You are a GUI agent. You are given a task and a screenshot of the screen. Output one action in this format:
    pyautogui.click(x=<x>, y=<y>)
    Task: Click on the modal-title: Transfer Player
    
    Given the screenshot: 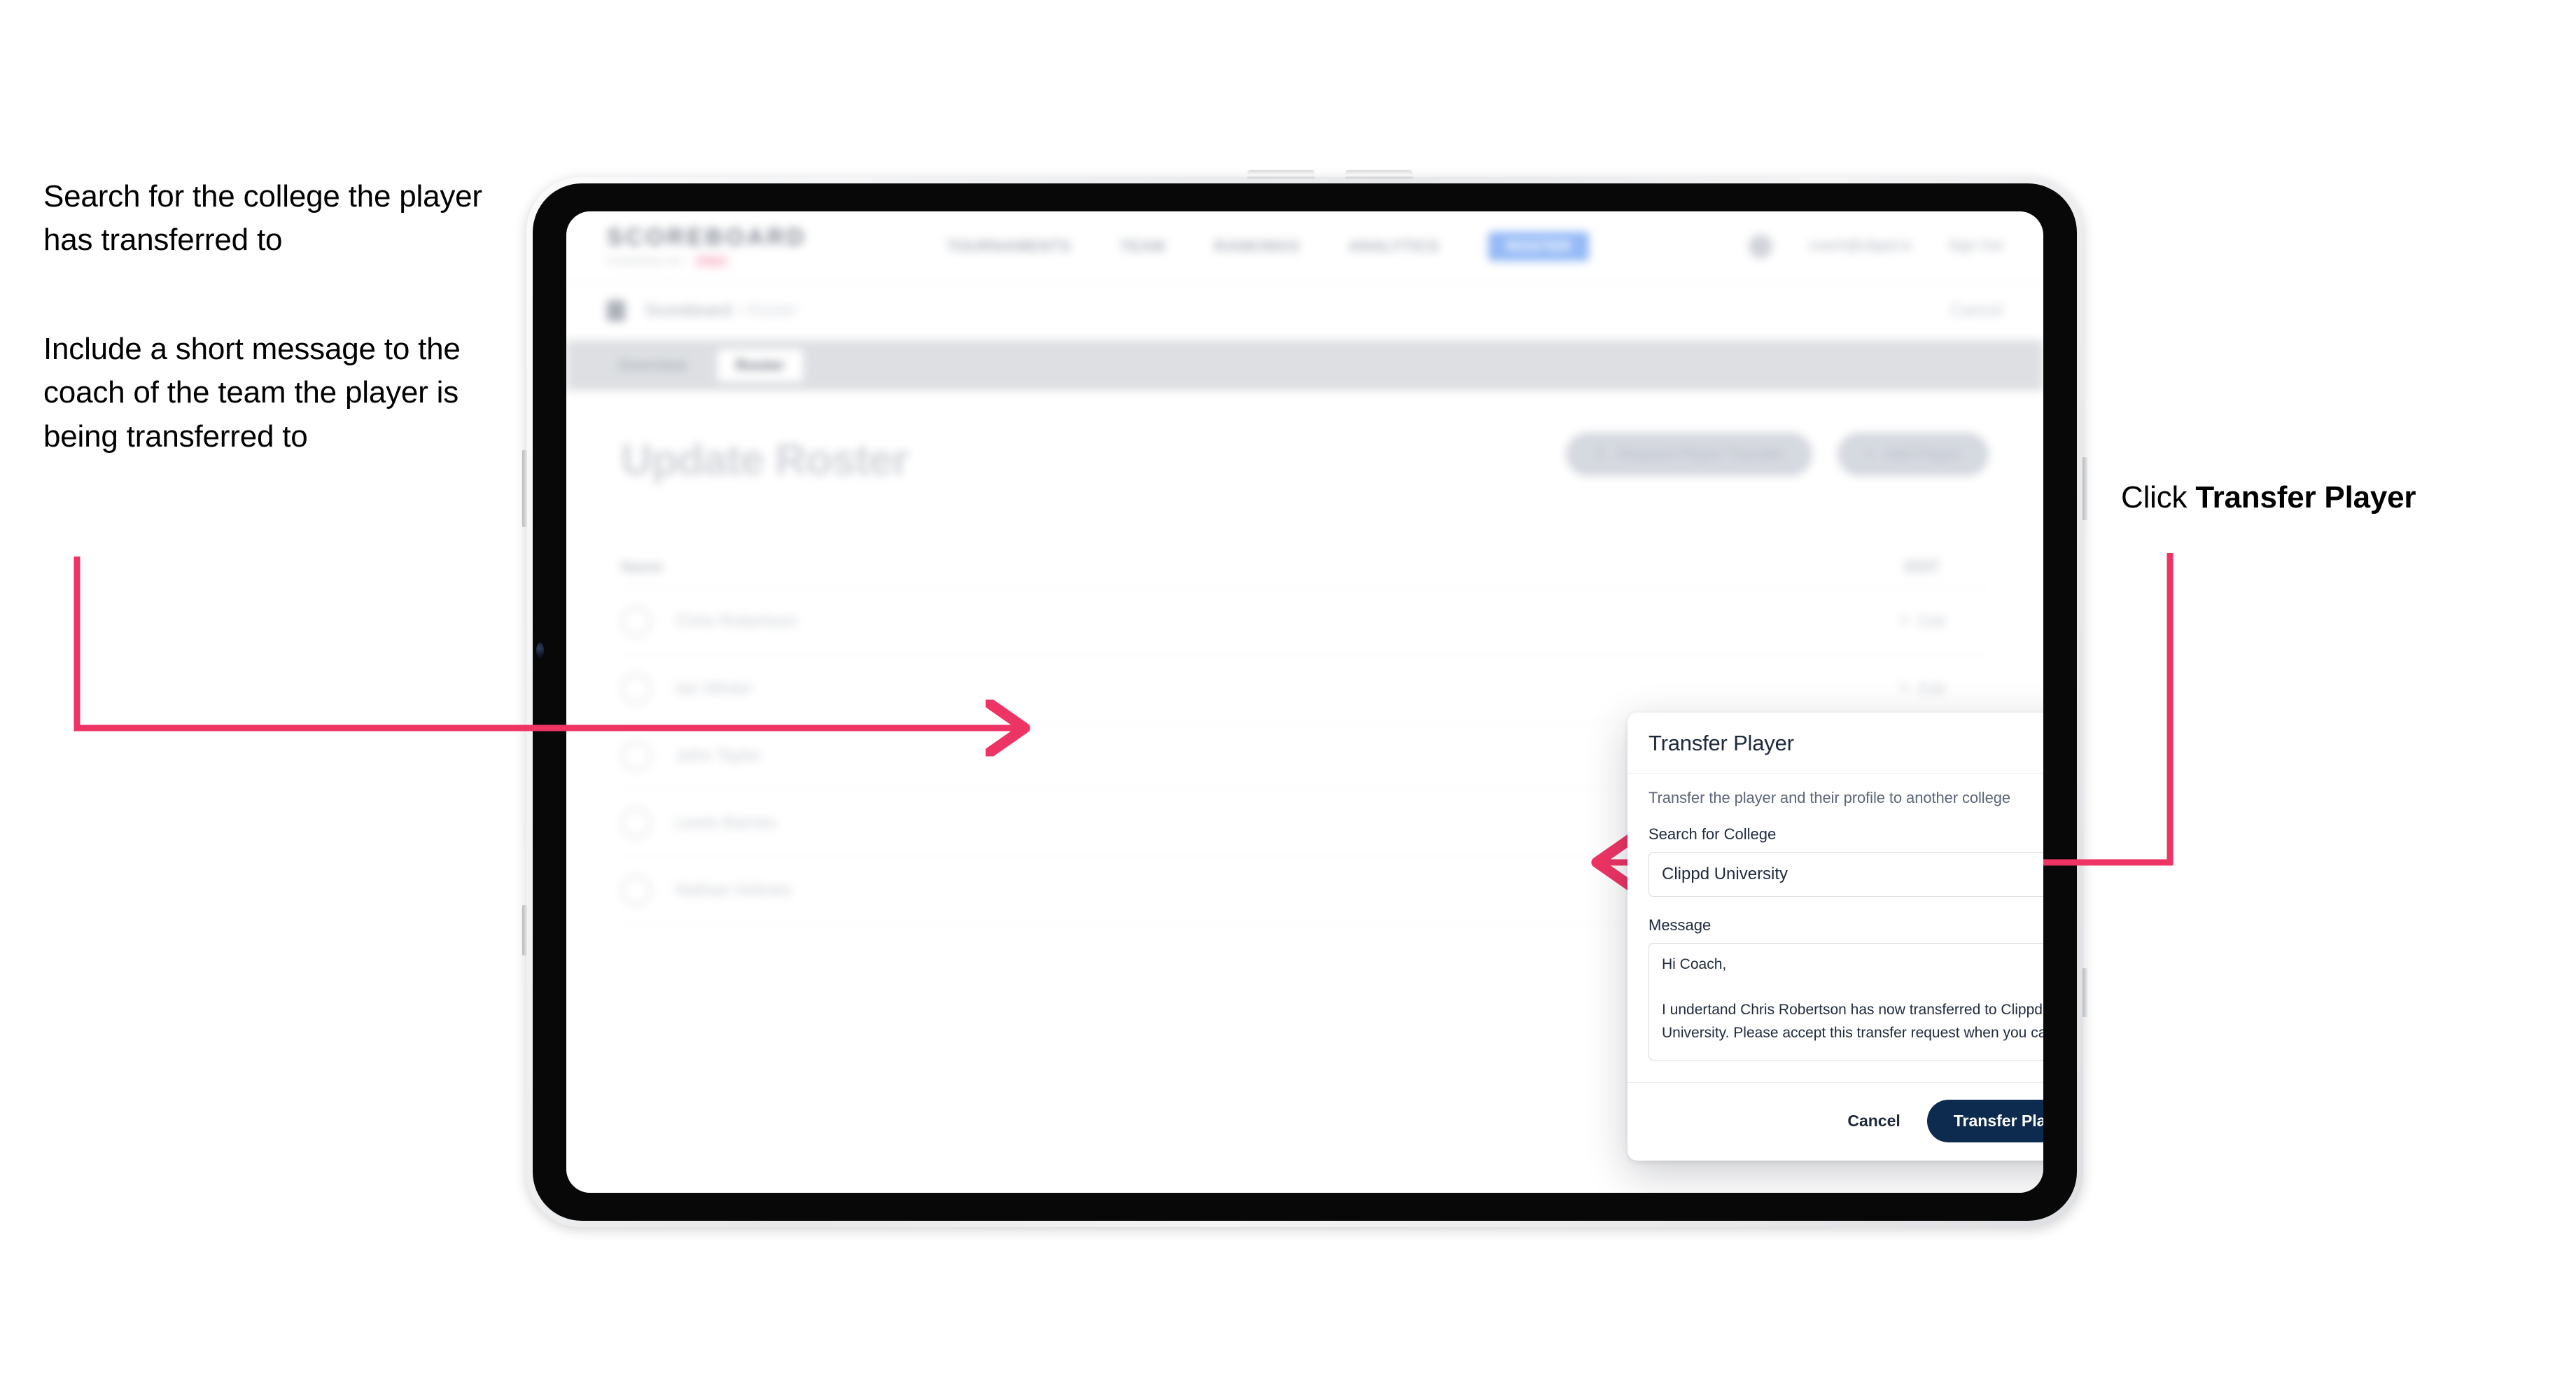 What is the action you would take?
    pyautogui.click(x=1721, y=743)
    